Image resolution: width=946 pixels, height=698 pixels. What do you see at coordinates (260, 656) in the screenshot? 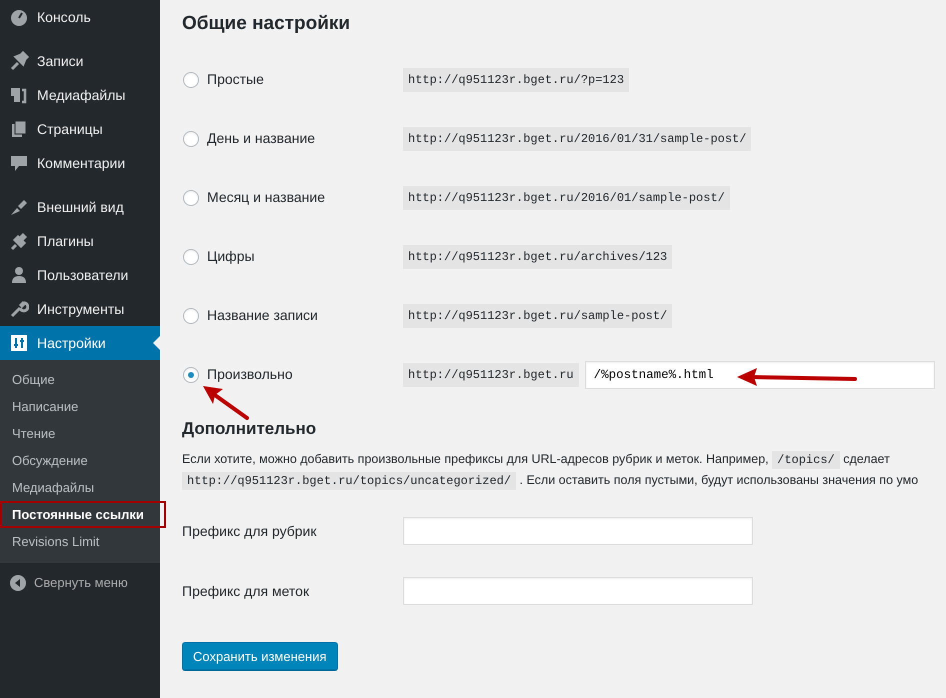
I see `save-button: Сохранить изменения` at bounding box center [260, 656].